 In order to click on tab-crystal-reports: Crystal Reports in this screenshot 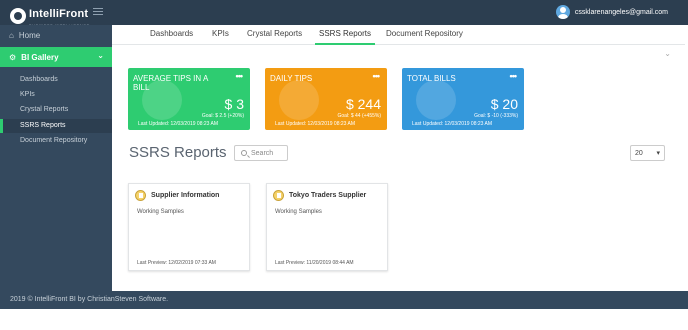, I will do `click(274, 35)`.